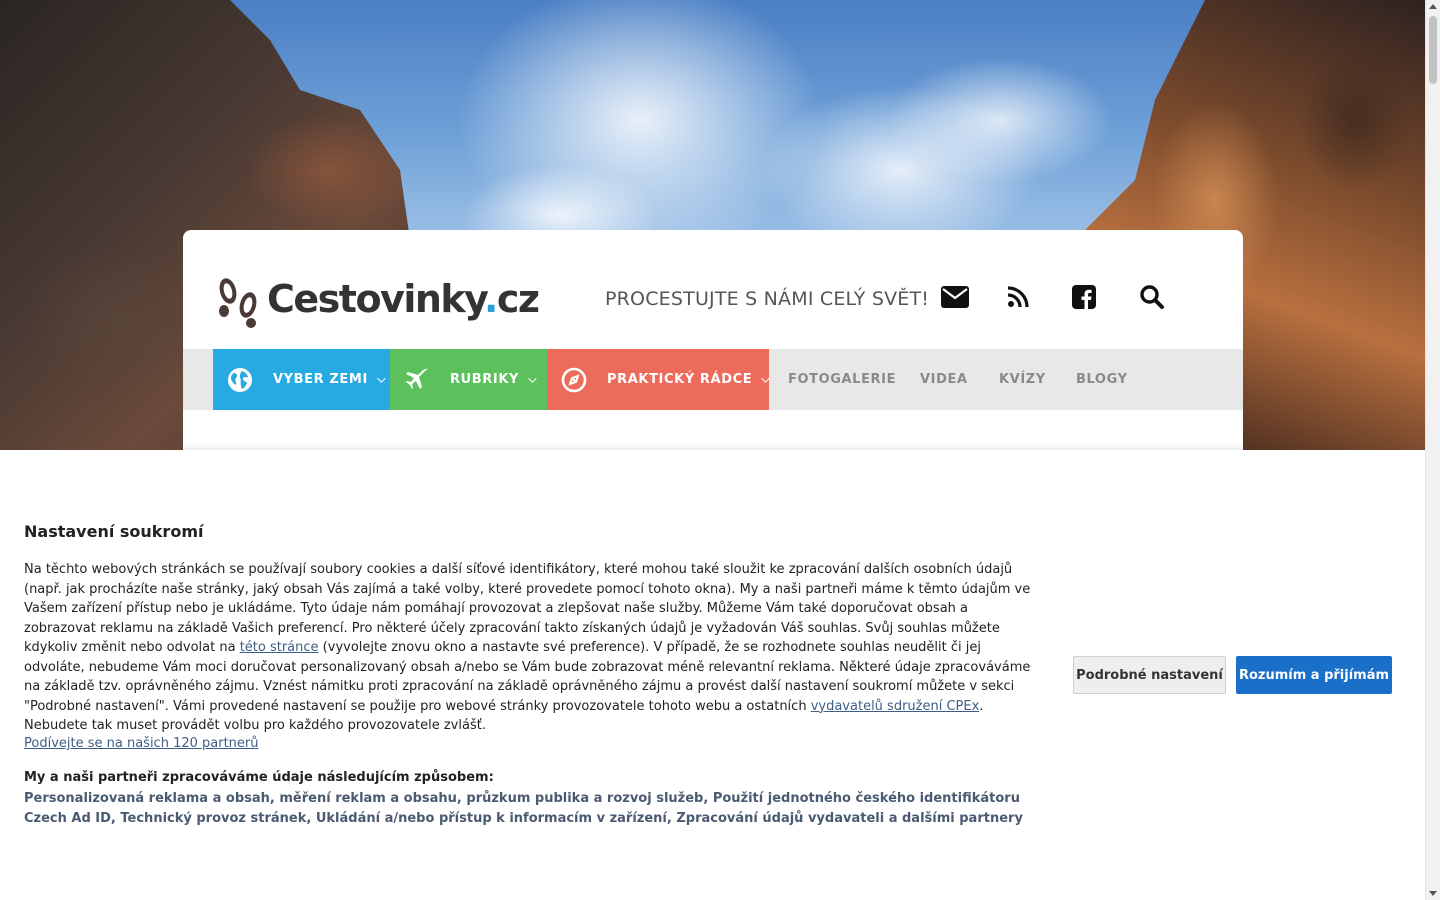  I want to click on compass-icon, so click(574, 380).